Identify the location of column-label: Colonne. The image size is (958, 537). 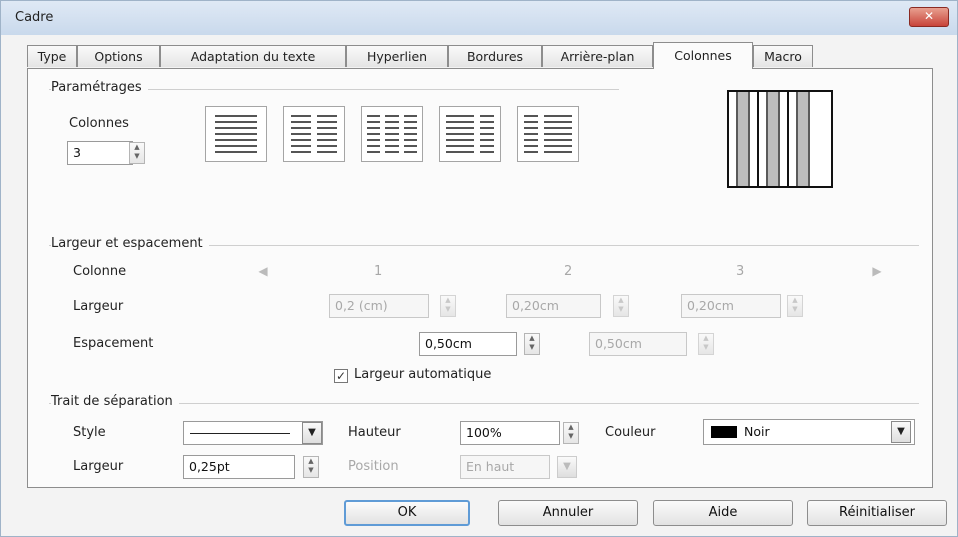
(100, 271).